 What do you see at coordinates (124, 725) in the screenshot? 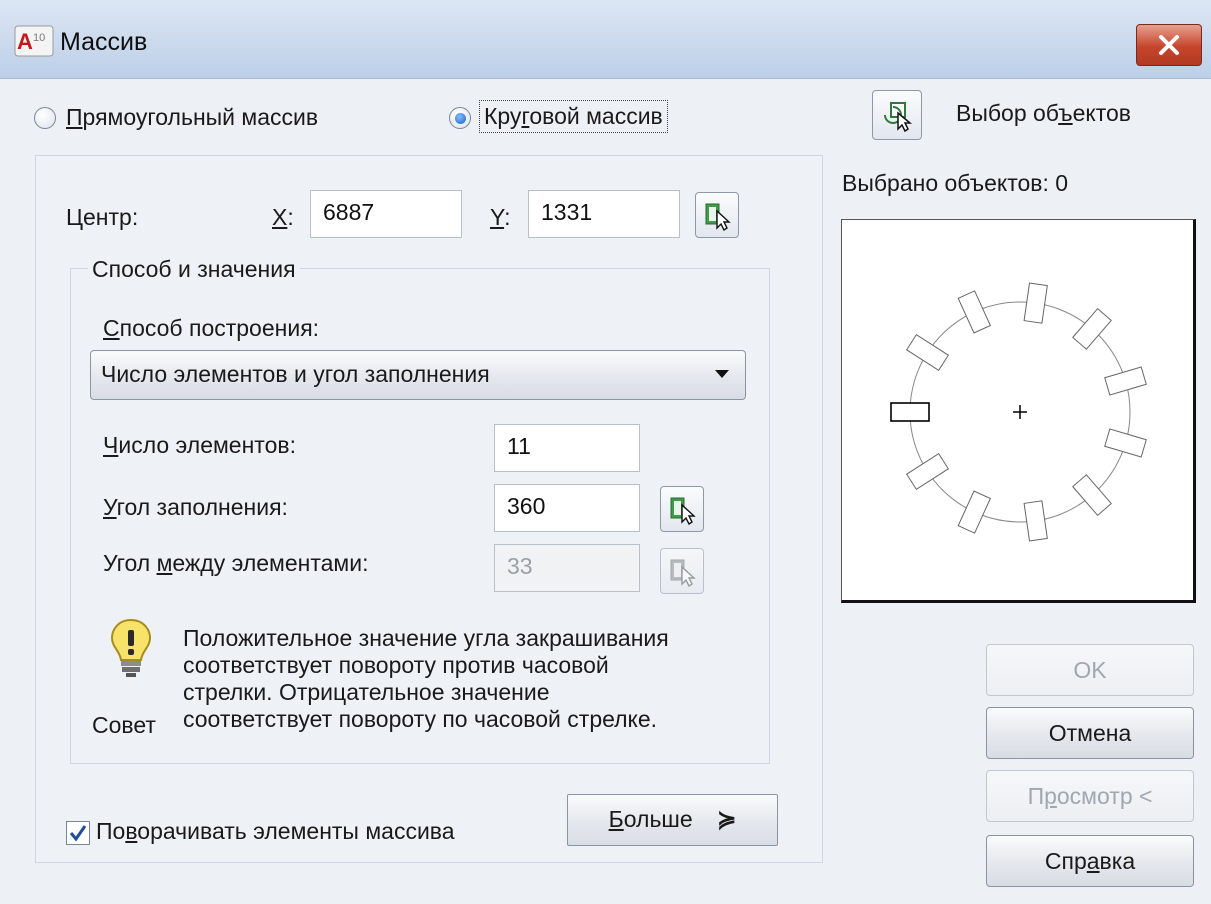
I see `tip-caption: Совет` at bounding box center [124, 725].